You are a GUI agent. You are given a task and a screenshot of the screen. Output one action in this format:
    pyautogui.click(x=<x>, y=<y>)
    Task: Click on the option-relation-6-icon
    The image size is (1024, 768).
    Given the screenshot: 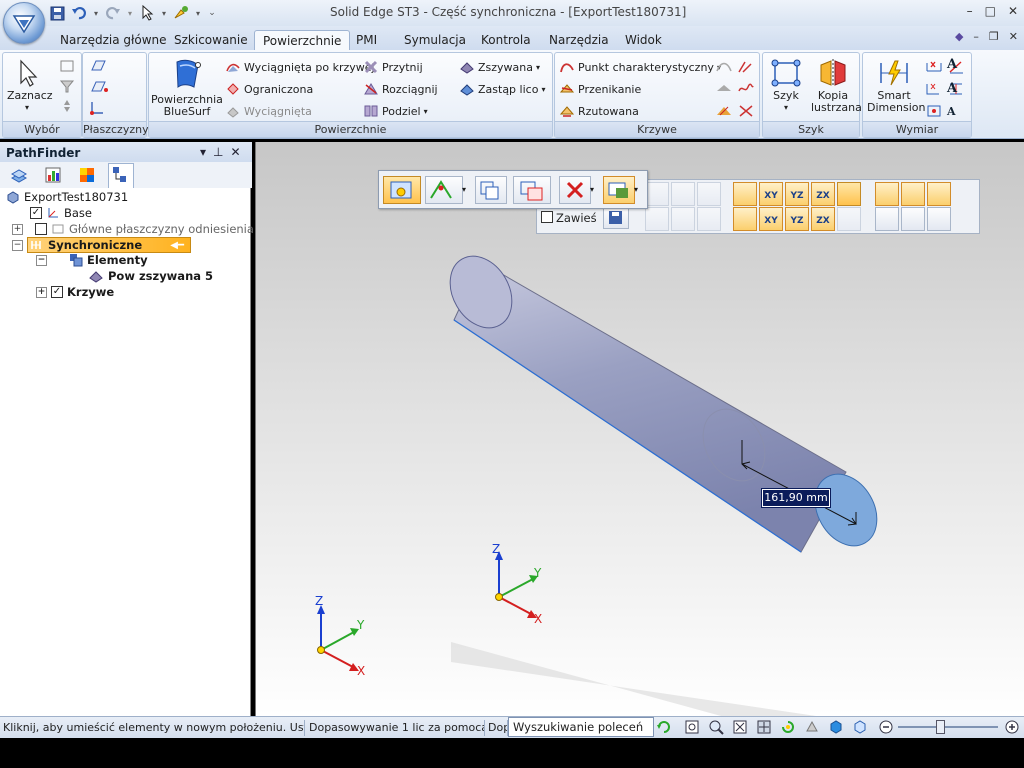 What is the action you would take?
    pyautogui.click(x=939, y=219)
    